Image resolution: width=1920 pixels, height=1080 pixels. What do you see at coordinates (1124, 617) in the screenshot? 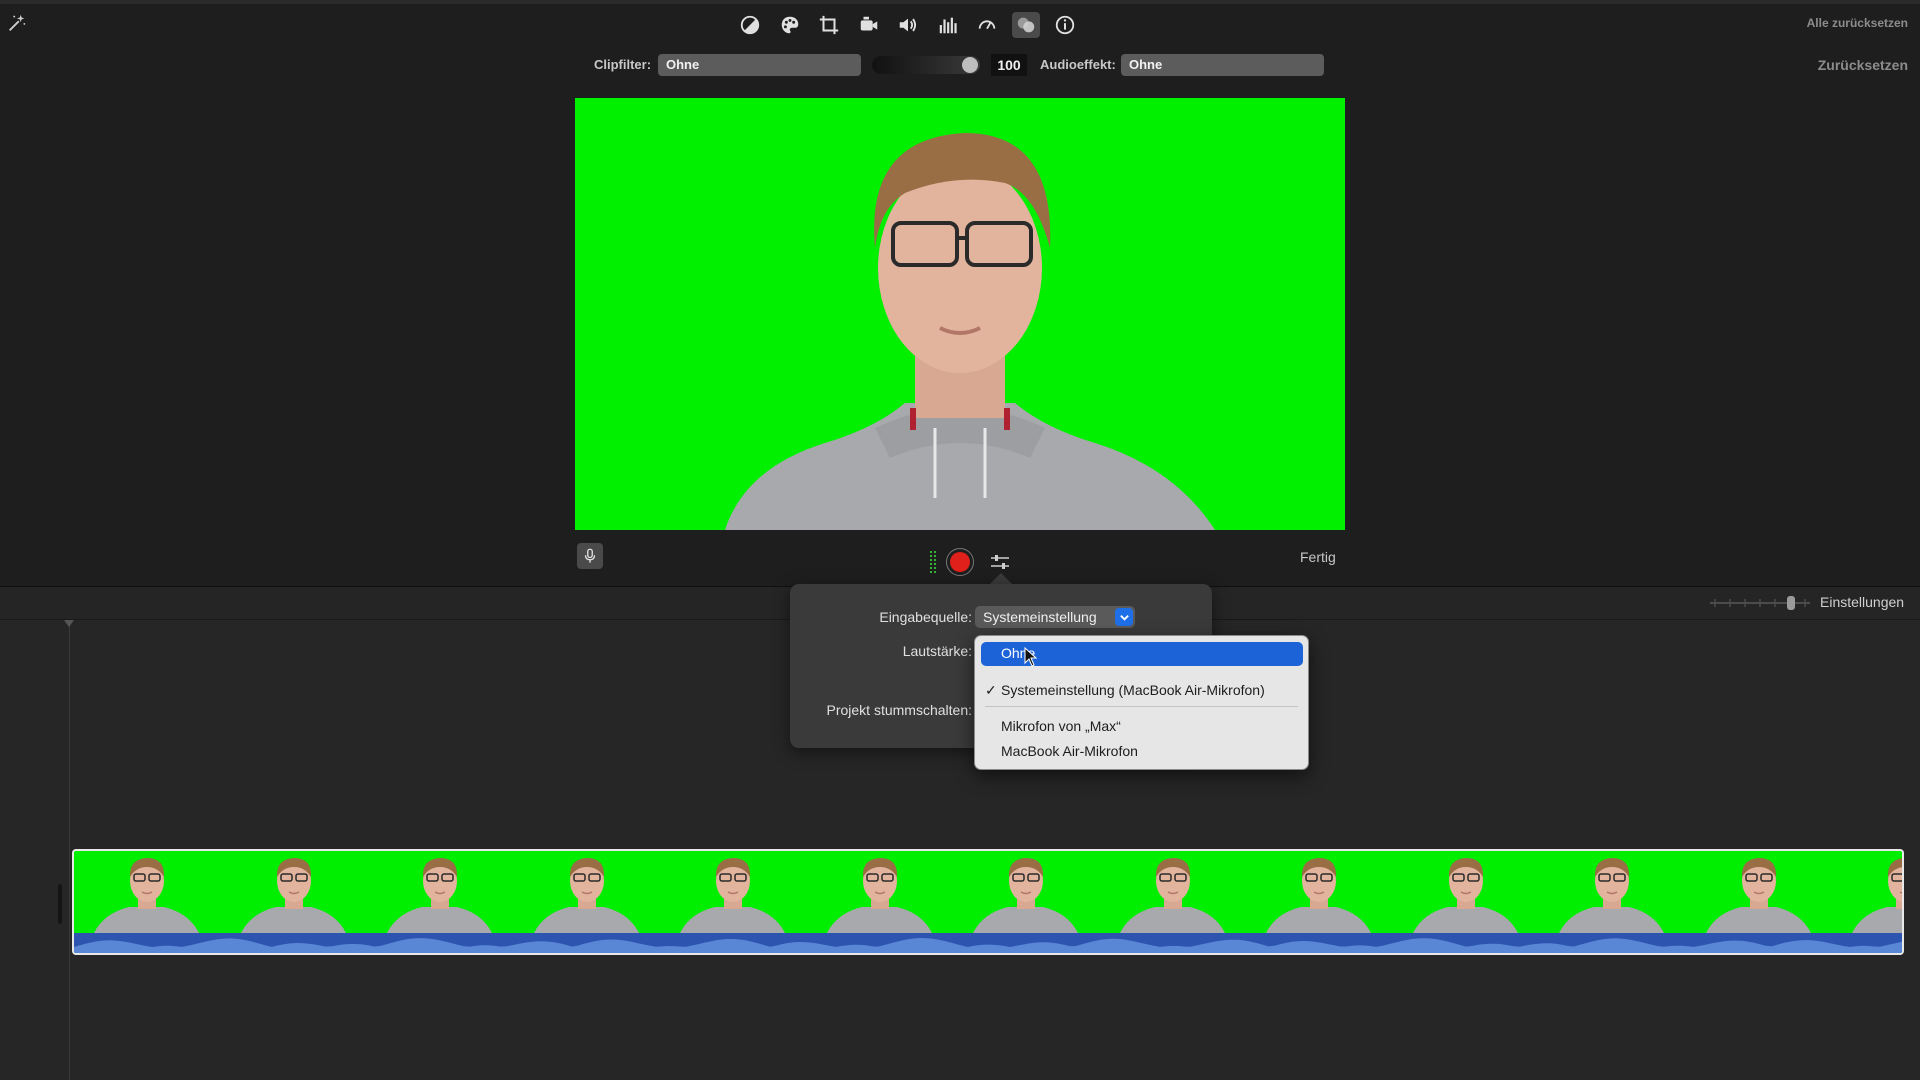
I see `chevron-down-icon` at bounding box center [1124, 617].